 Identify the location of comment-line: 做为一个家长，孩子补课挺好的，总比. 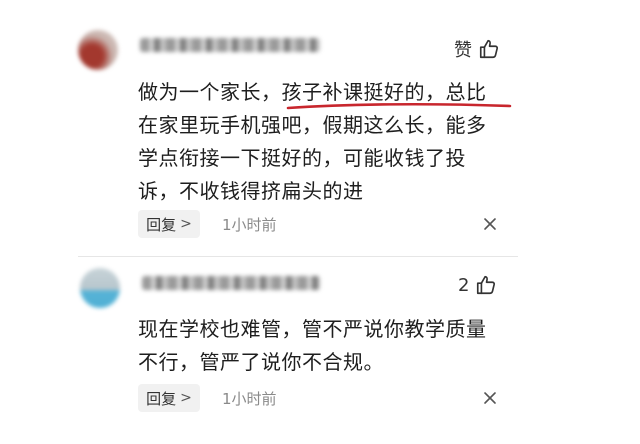
(312, 92).